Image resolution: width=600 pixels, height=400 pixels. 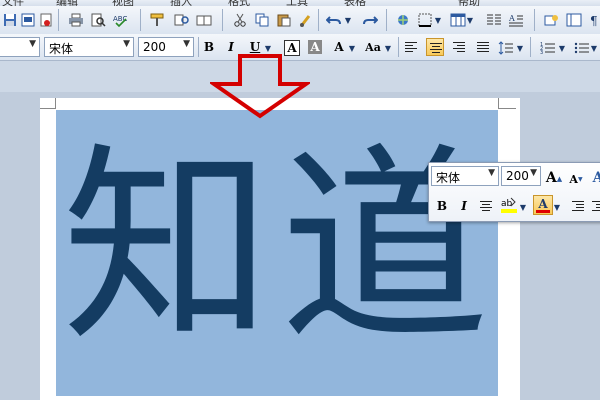 What do you see at coordinates (459, 47) in the screenshot?
I see `align-right-icon` at bounding box center [459, 47].